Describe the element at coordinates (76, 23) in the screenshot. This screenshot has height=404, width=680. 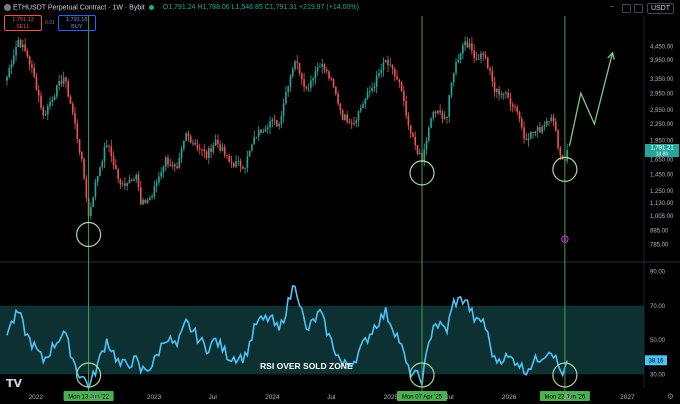
I see `buy-button: 1,791.18 BUY` at that location.